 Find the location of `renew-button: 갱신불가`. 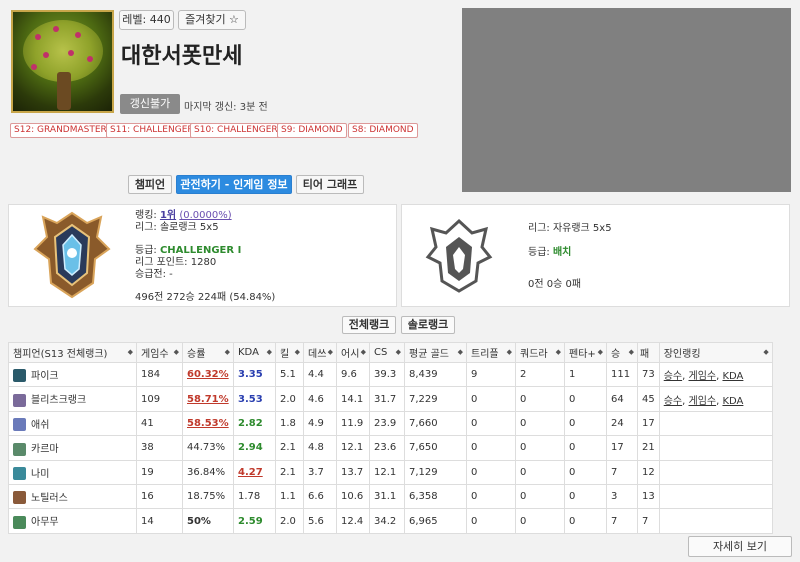

renew-button: 갱신불가 is located at coordinates (150, 104).